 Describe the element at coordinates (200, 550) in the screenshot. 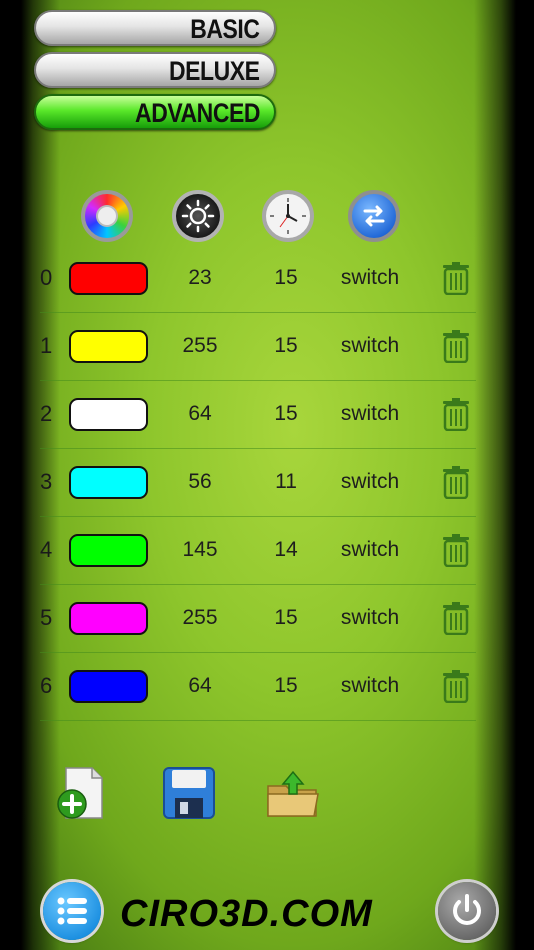

I see `brightness-value: 145` at that location.